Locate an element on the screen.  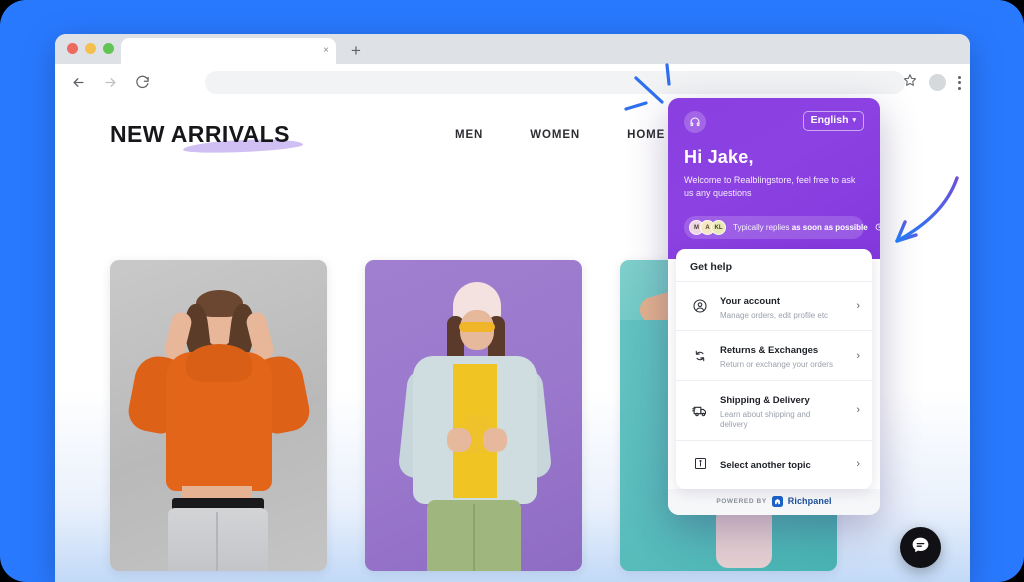
main-navigation: MEN WOMEN HOME & L is located at coordinates (573, 135).